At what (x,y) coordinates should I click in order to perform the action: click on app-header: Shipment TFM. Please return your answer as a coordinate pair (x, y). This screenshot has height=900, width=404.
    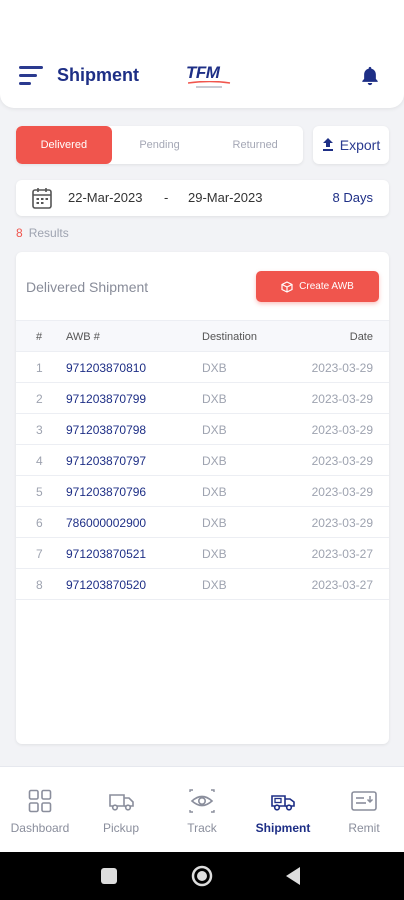
    Looking at the image, I should click on (202, 54).